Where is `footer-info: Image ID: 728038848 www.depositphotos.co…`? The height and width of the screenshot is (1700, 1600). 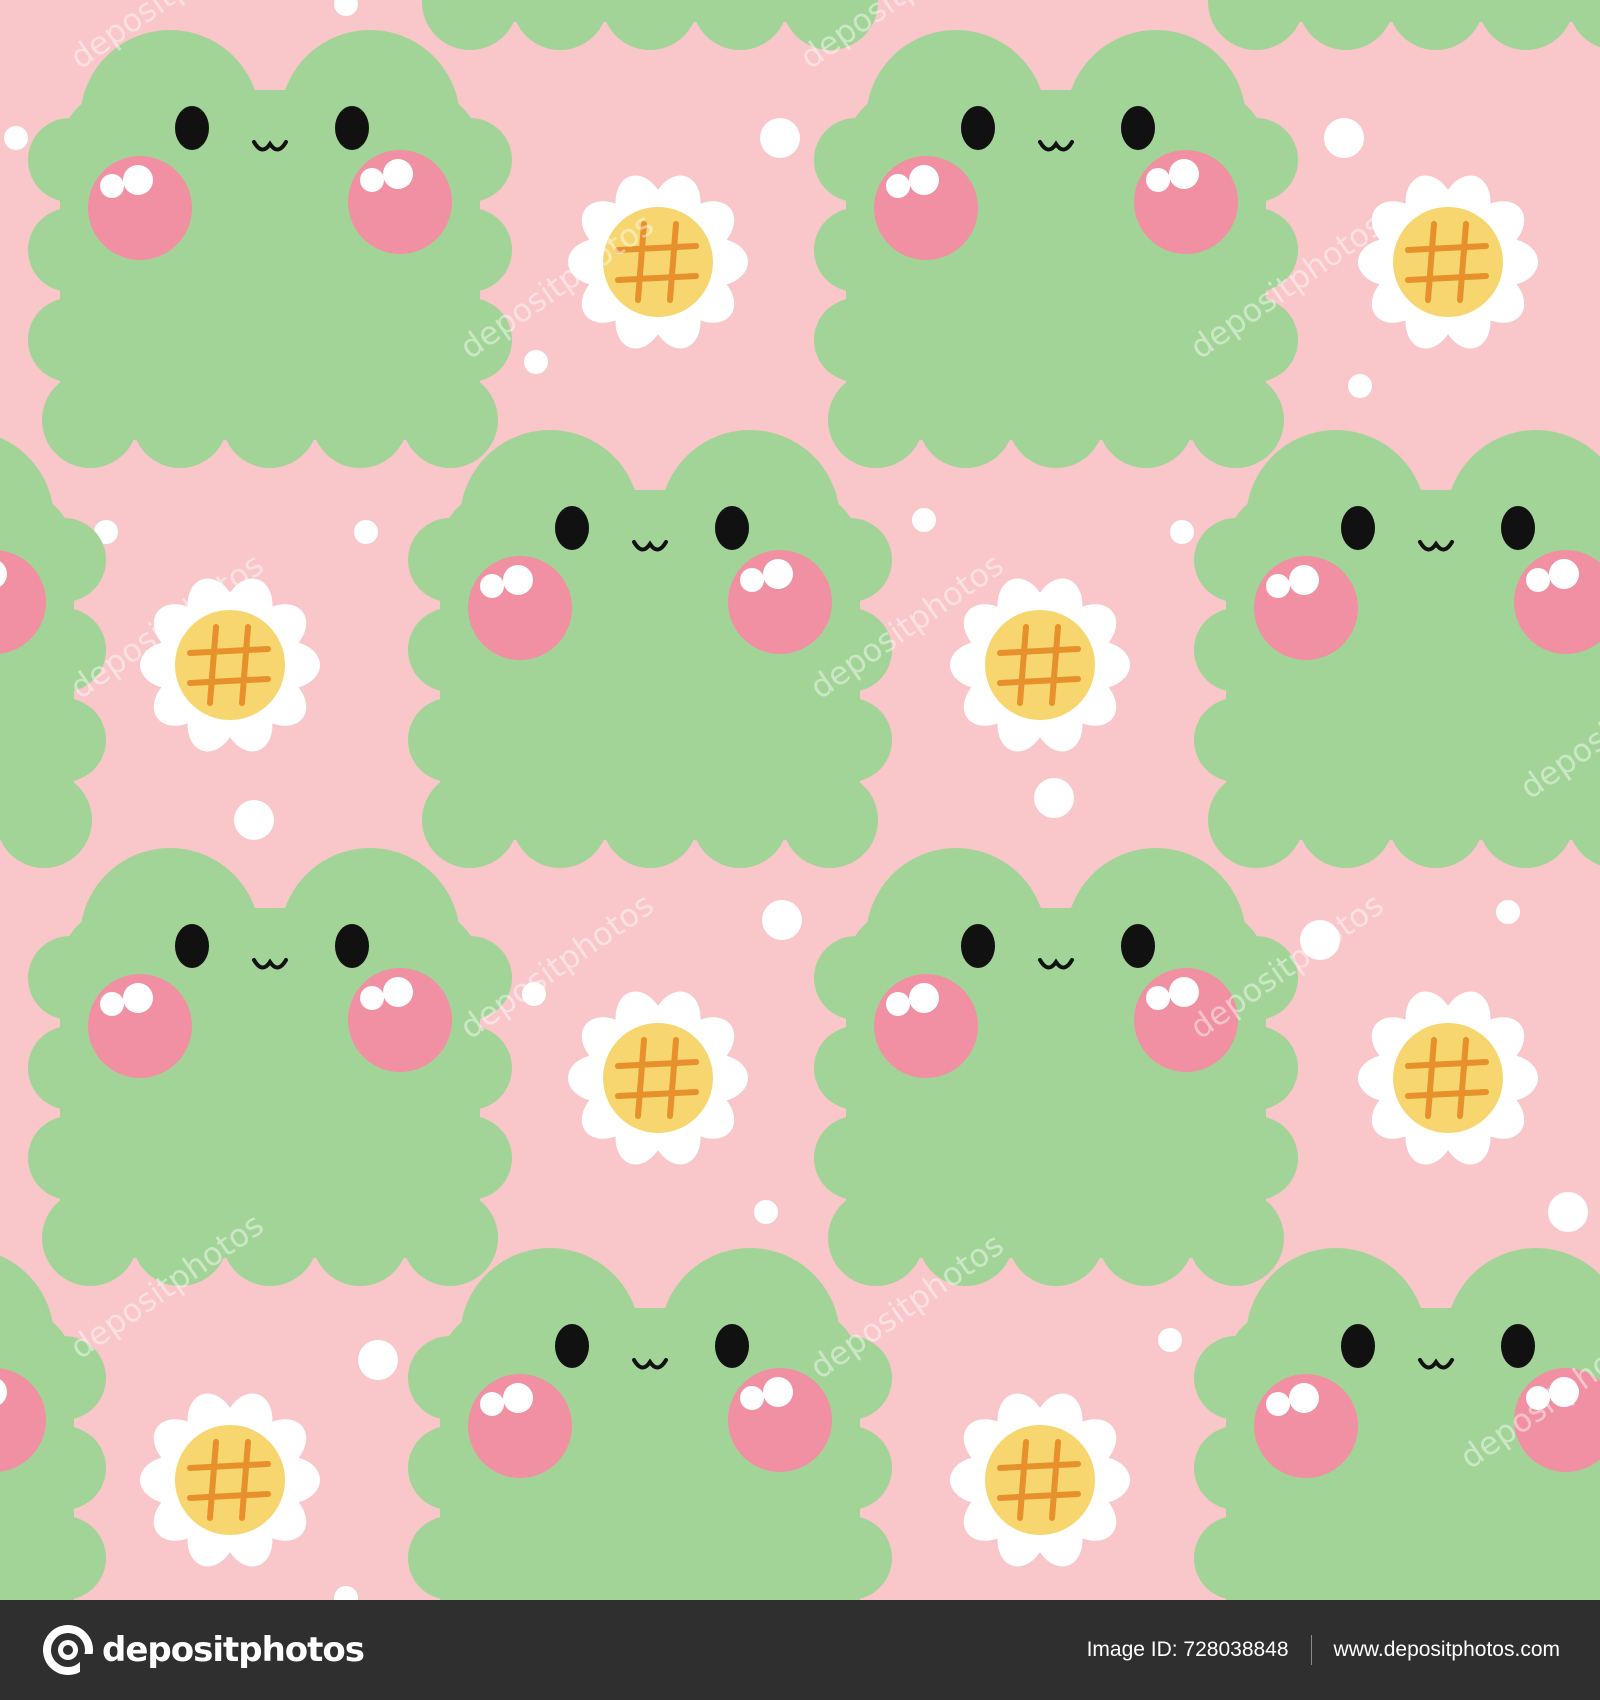
footer-info: Image ID: 728038848 www.depositphotos.co… is located at coordinates (1323, 1650).